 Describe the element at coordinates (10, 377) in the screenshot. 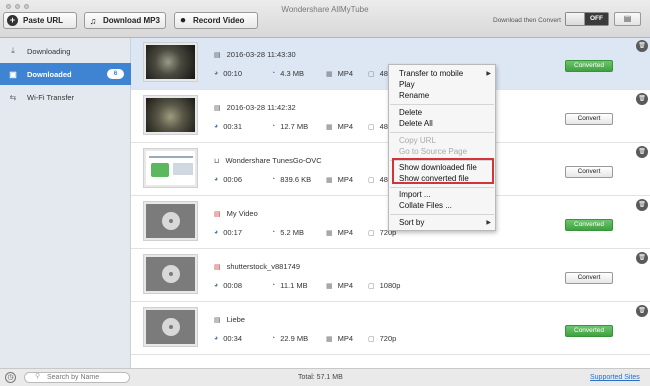

I see `history-clock-icon: ◷` at that location.